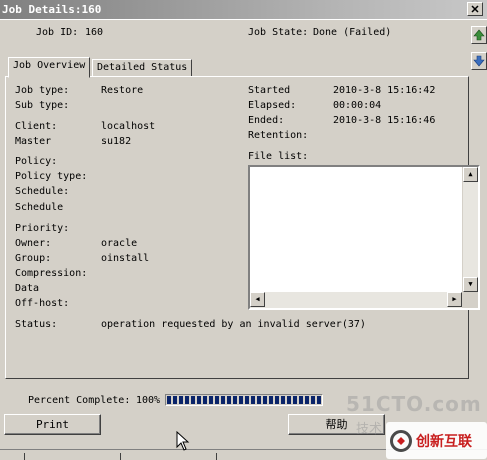 The width and height of the screenshot is (487, 460). Describe the element at coordinates (125, 258) in the screenshot. I see `group-value: oinstall` at that location.